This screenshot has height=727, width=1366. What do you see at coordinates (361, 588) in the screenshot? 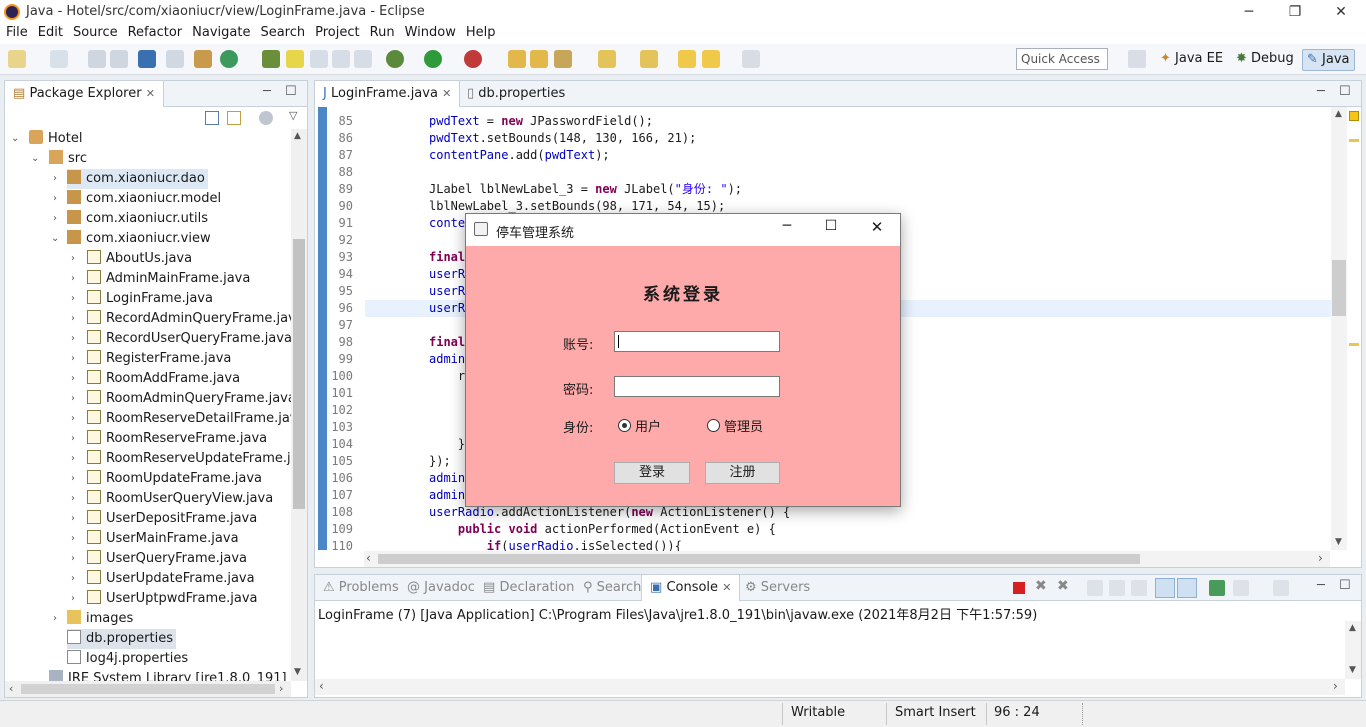
I see `tab-problems: ⚠ Problems` at bounding box center [361, 588].